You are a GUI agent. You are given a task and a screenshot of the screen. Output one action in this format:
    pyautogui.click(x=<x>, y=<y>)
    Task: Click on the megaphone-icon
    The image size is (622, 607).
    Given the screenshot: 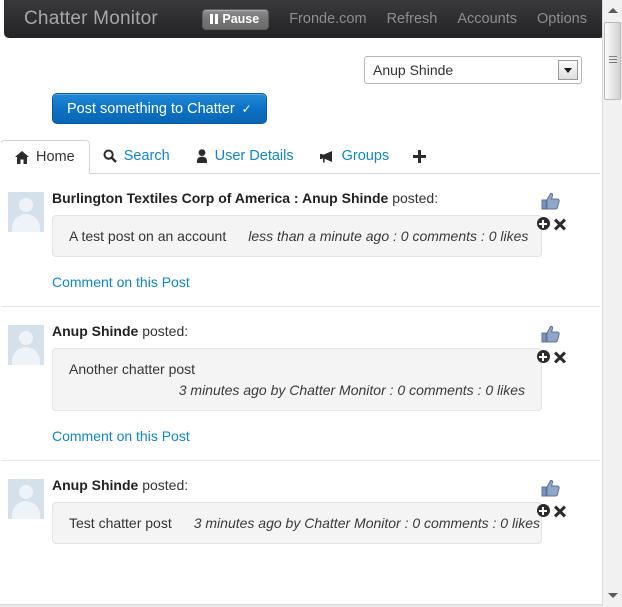 What is the action you would take?
    pyautogui.click(x=327, y=156)
    